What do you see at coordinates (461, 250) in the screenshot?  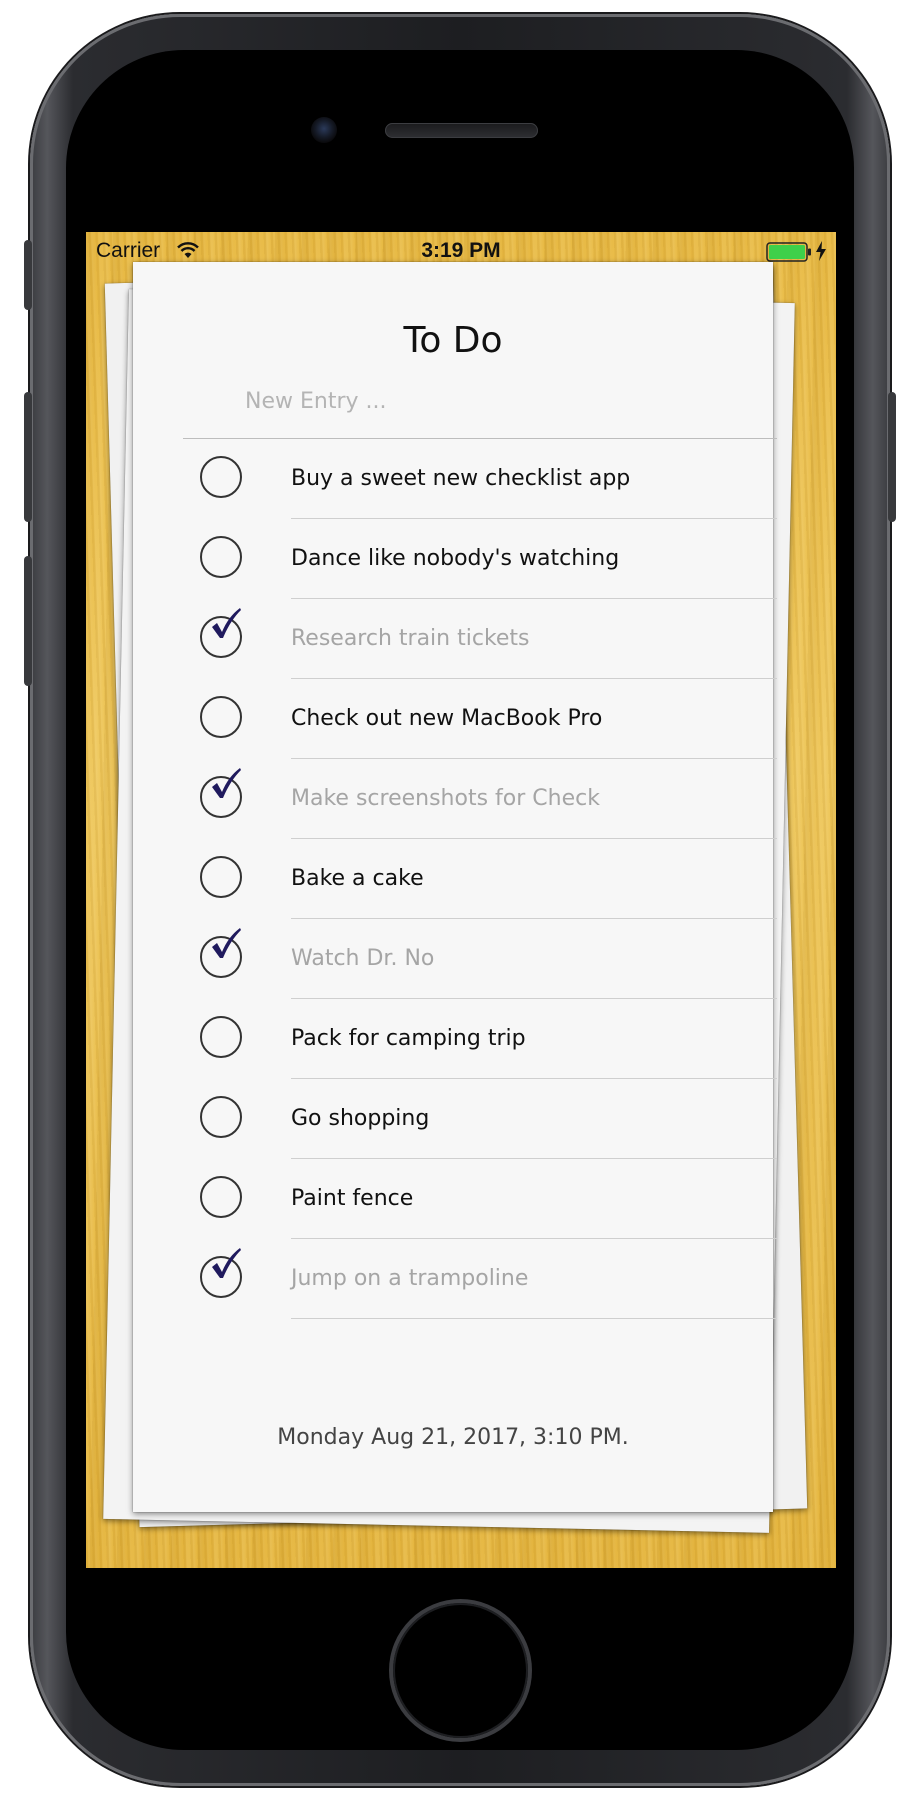 I see `status-time: 3:19 PM` at bounding box center [461, 250].